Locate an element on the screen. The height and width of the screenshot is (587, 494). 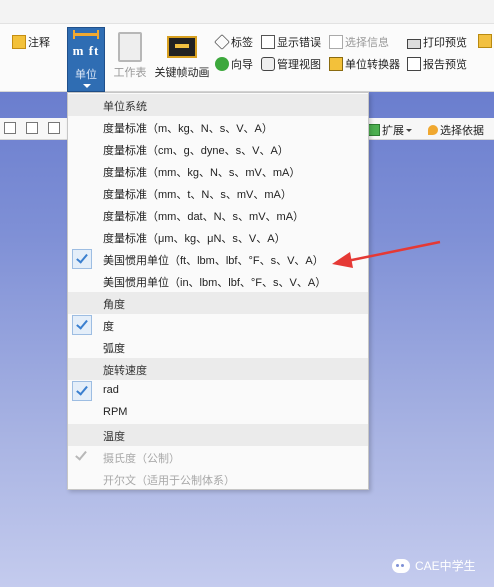
watermark: CAE中学生 is located at coordinates (434, 565).